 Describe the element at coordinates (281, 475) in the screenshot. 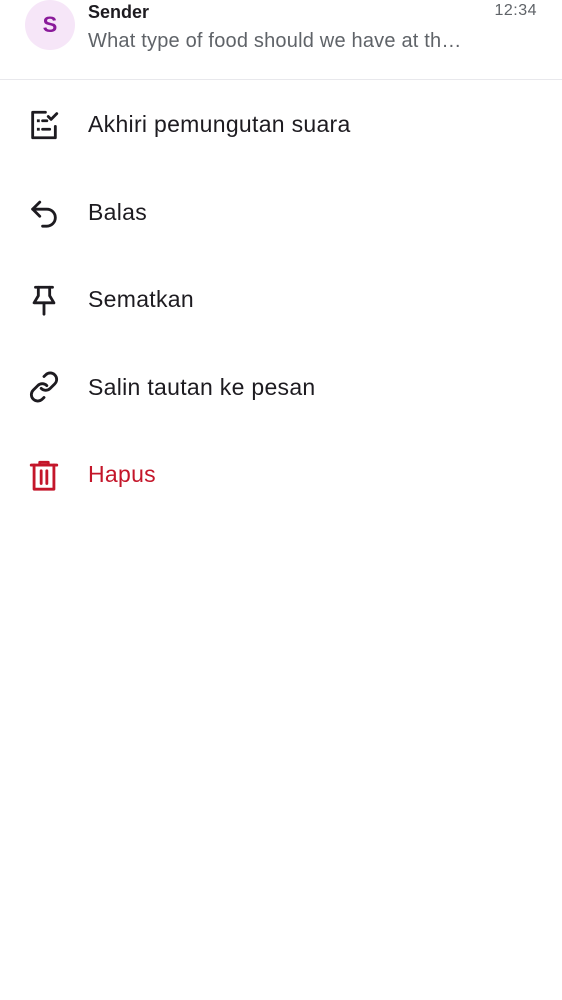

I see `delete-menu-item: Hapus` at that location.